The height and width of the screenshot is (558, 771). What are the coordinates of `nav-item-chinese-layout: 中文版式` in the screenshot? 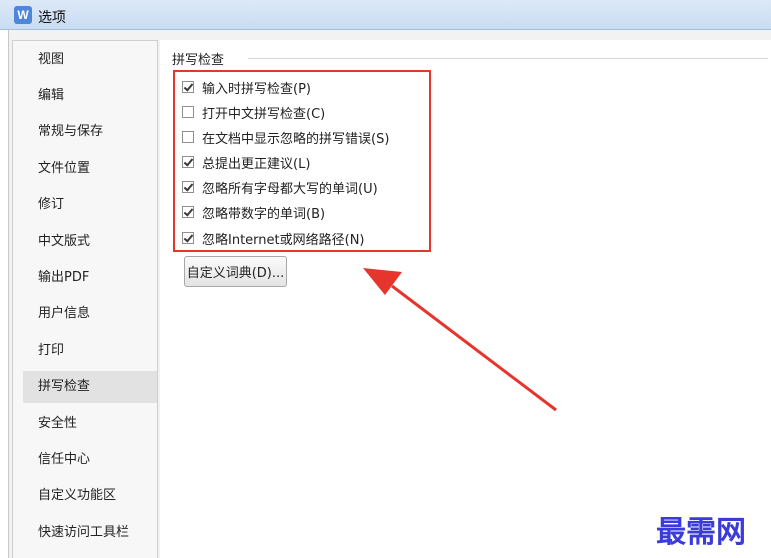 It's located at (90, 242).